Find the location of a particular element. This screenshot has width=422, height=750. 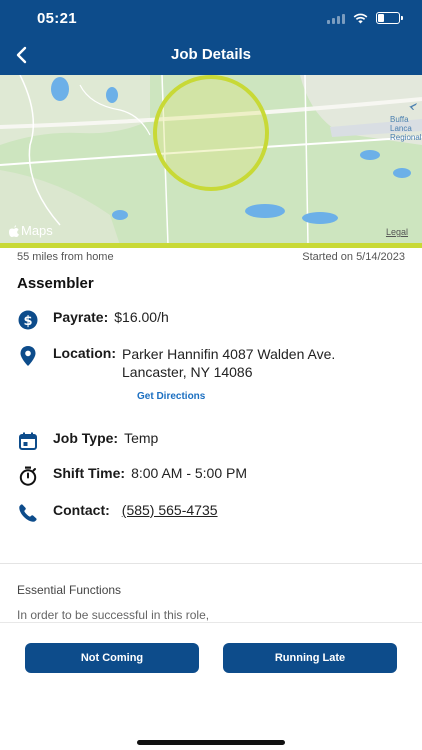

shift-value: 8:00 AM - 5:00 PM is located at coordinates (189, 473).